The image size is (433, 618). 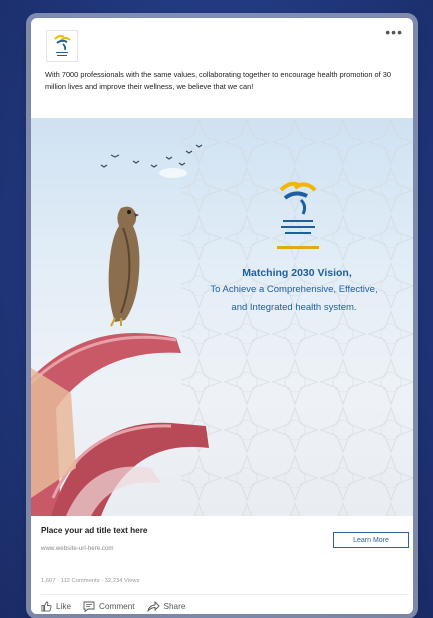 I want to click on vision-line-1: To Achieve a Comprehensive, Effective,, so click(x=294, y=289).